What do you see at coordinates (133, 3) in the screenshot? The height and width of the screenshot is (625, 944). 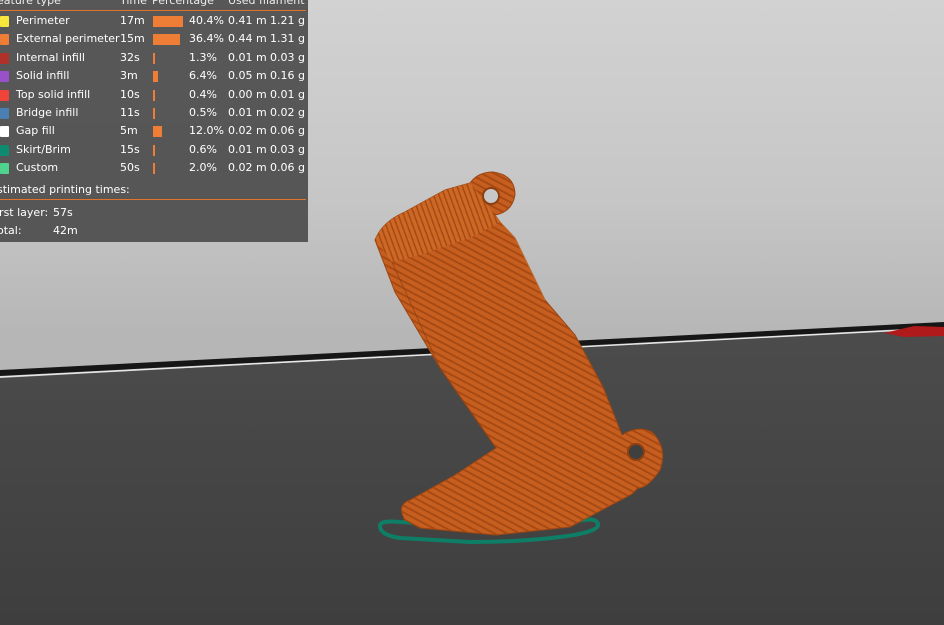 I see `header-time: Time` at bounding box center [133, 3].